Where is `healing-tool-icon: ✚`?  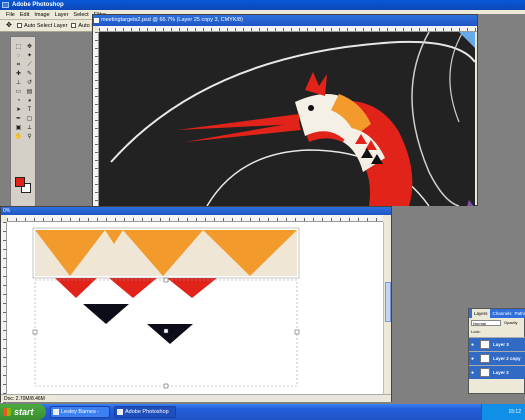 healing-tool-icon: ✚ is located at coordinates (18, 74).